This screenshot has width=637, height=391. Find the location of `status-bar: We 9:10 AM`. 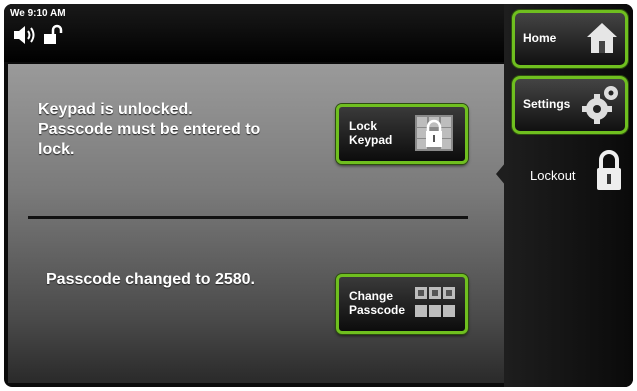

status-bar: We 9:10 AM is located at coordinates (254, 33).